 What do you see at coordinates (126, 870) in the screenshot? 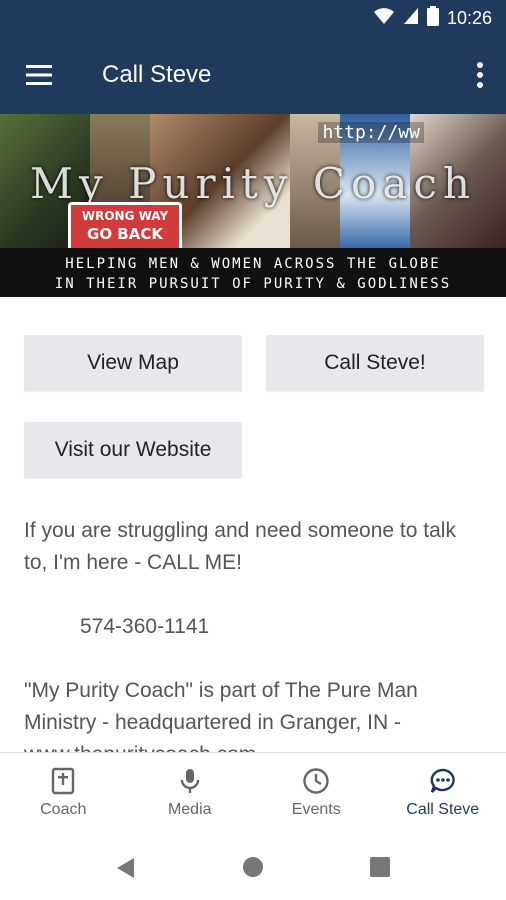
I see `back-icon` at bounding box center [126, 870].